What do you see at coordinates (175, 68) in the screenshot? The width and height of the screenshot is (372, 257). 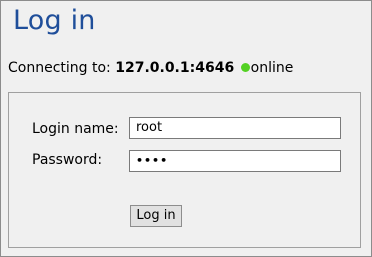 I see `connection-host: 127.0.0.1:4646` at bounding box center [175, 68].